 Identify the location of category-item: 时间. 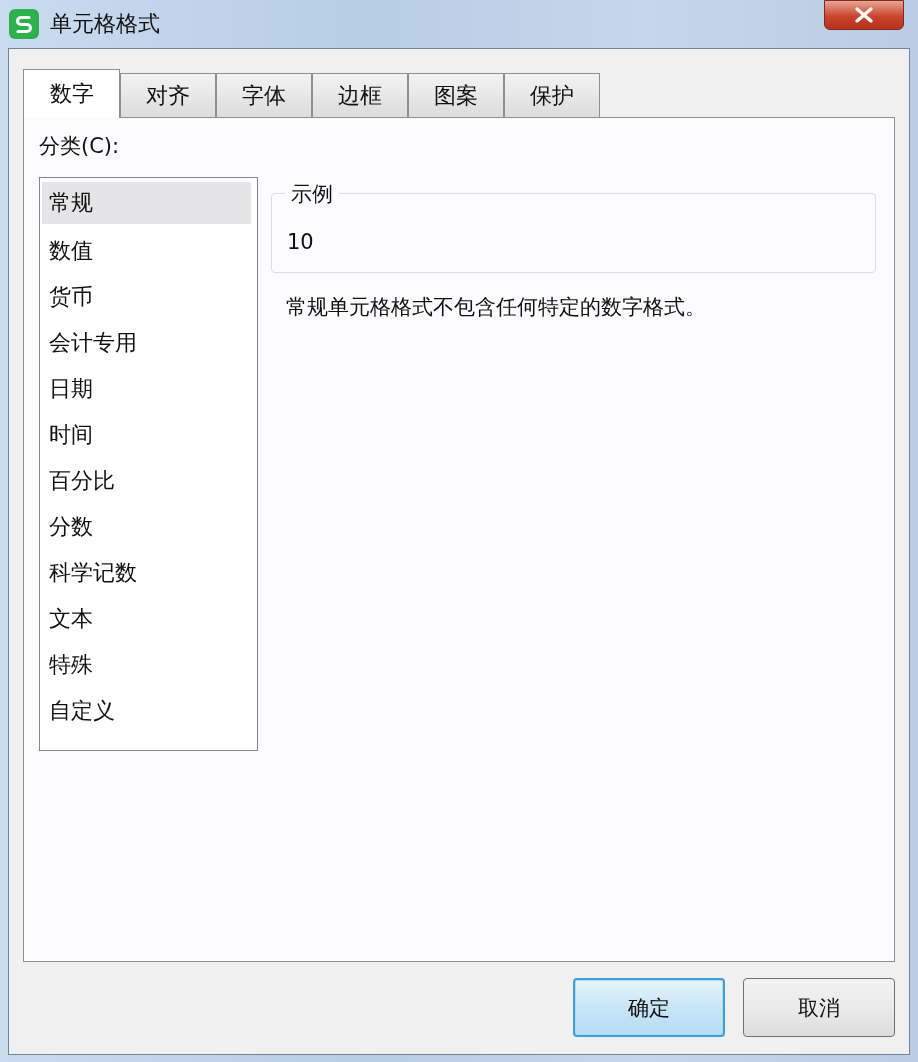
(146, 435).